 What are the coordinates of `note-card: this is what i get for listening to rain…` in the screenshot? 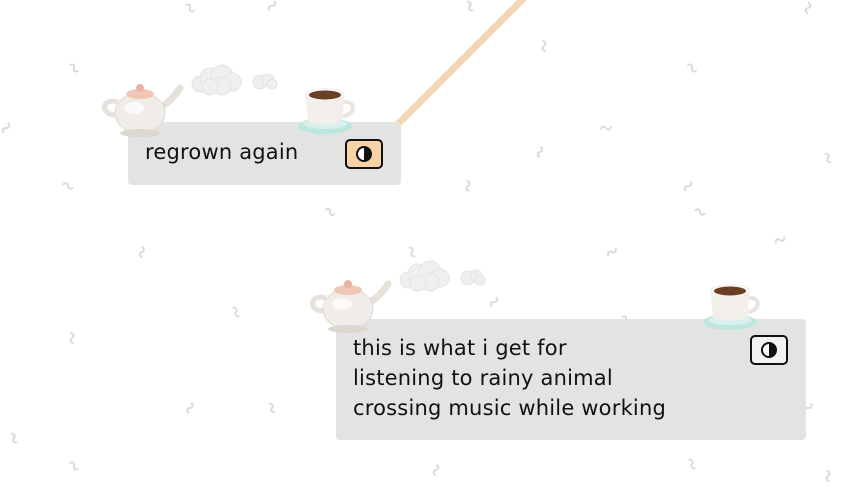 It's located at (571, 379).